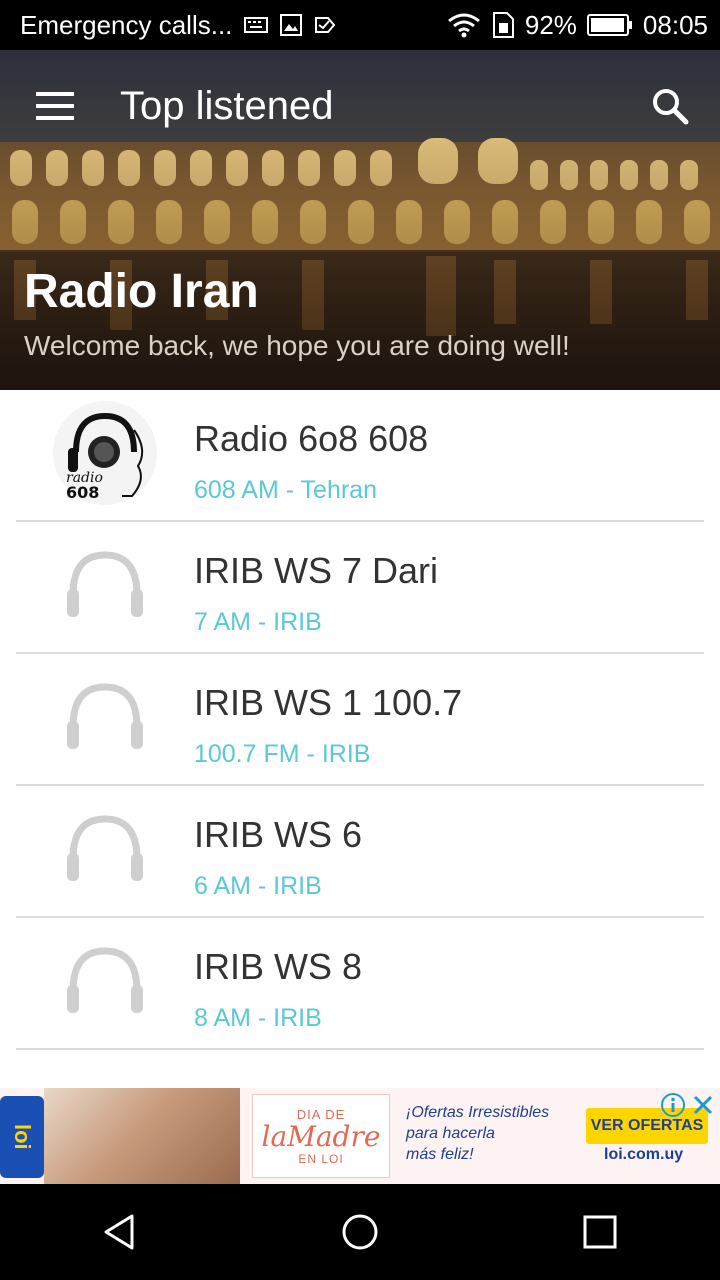 This screenshot has width=720, height=1280. I want to click on app-title: Radio Iran, so click(141, 291).